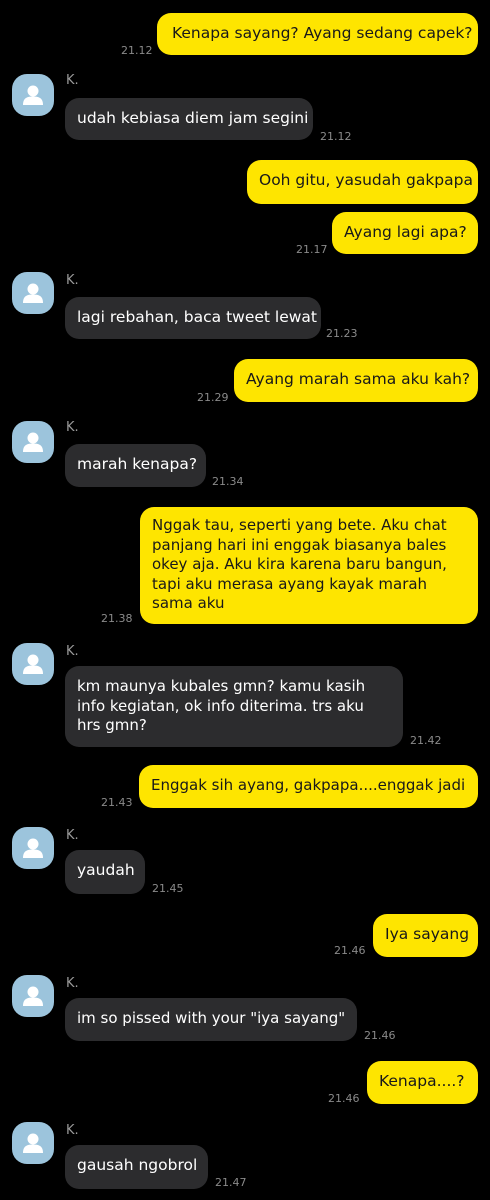 The image size is (490, 1200). I want to click on message-time: 21.45, so click(168, 888).